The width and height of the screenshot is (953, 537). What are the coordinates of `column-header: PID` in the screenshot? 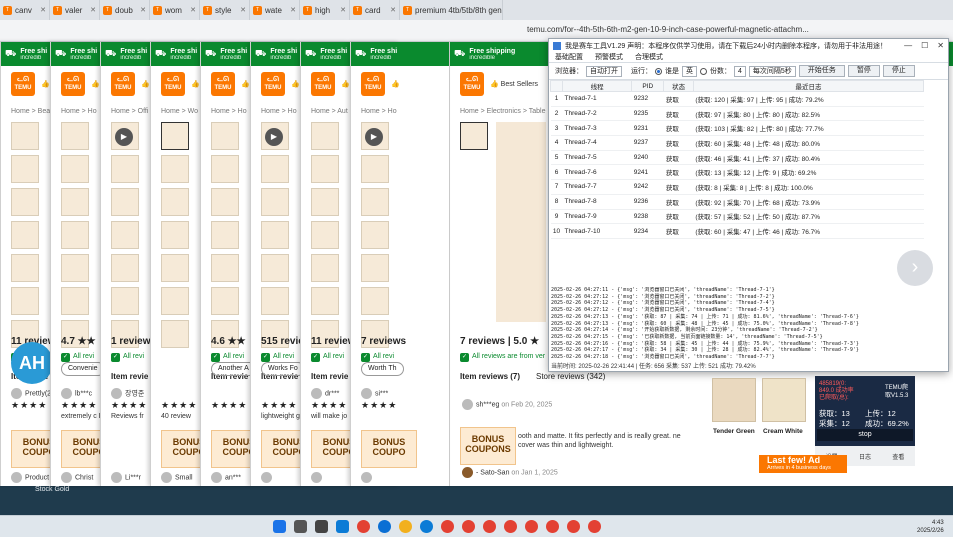 It's located at (648, 86).